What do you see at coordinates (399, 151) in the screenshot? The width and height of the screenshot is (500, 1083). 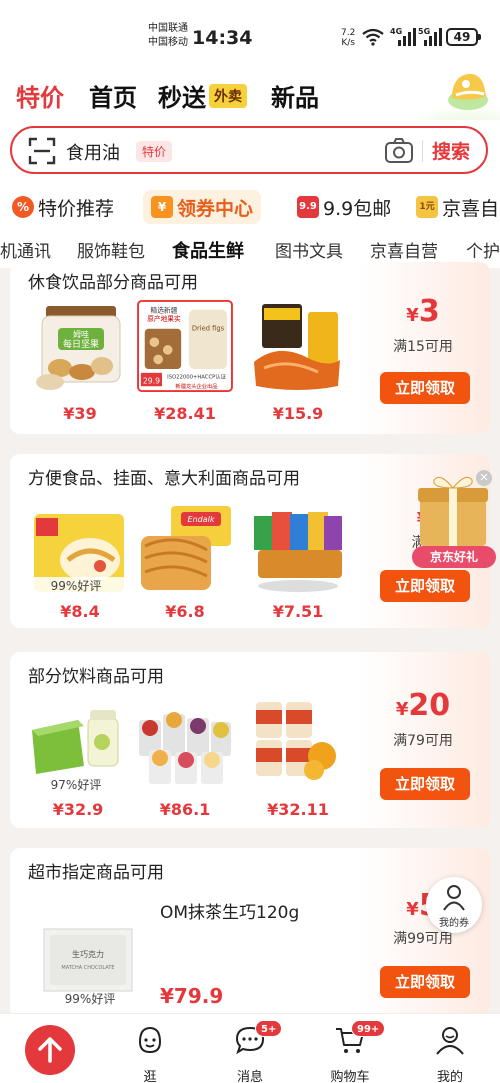 I see `camera-icon` at bounding box center [399, 151].